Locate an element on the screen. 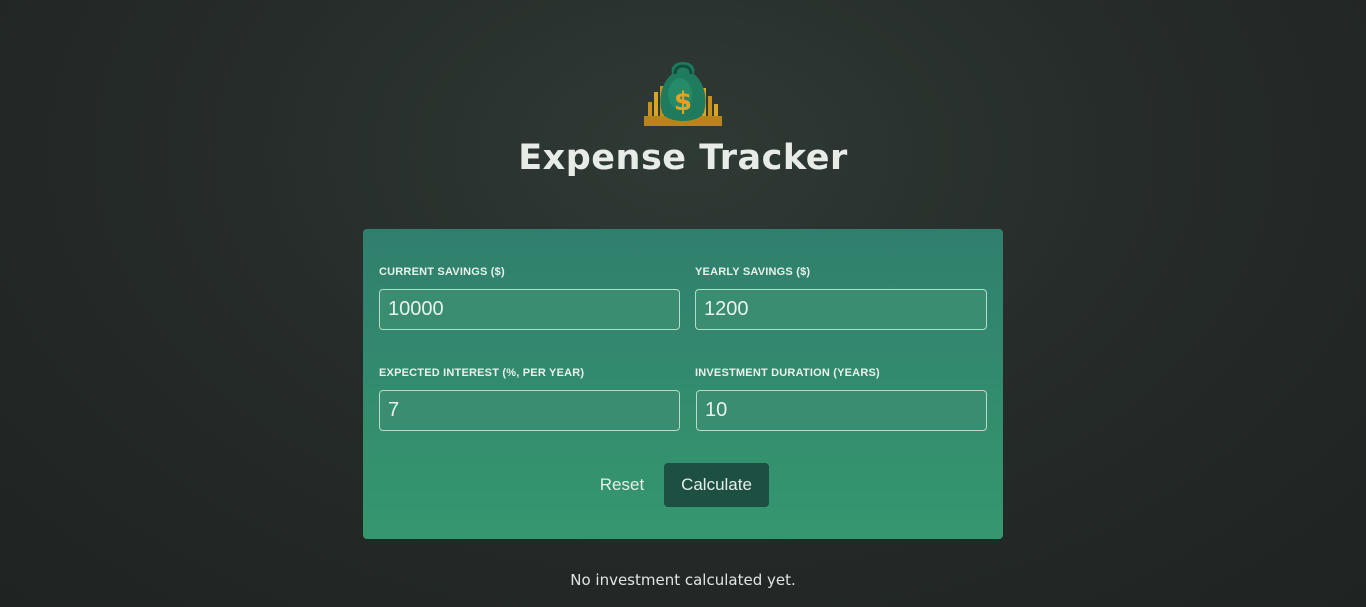 The image size is (1366, 607). yearly-savings-label: Yearly Savings ($) is located at coordinates (753, 272).